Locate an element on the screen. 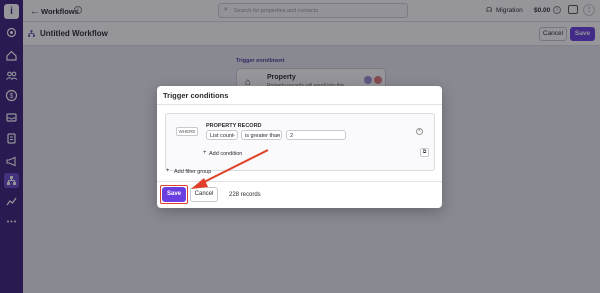 The image size is (600, 293). modal-divider-top is located at coordinates (299, 104).